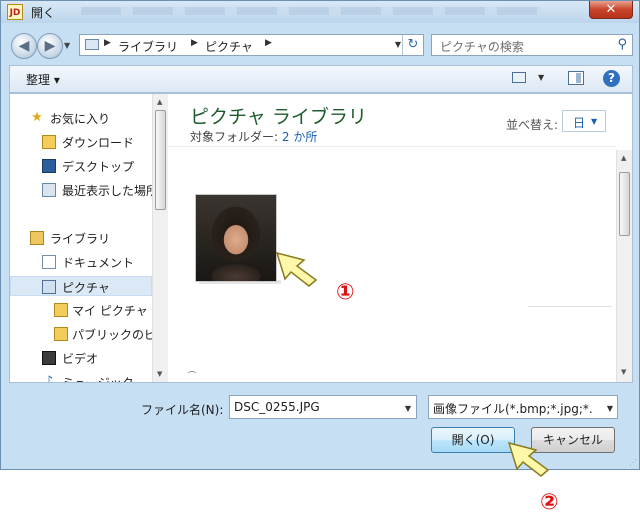  I want to click on file-type-select: 画像ファイル(*.bmp;*.jpg;*. ▼, so click(523, 407).